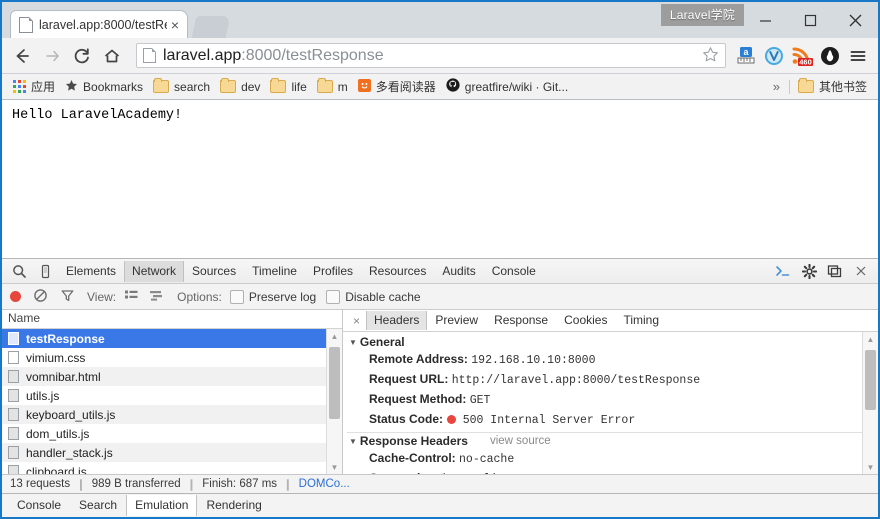 This screenshot has width=880, height=519. Describe the element at coordinates (612, 342) in the screenshot. I see `general-section-title: ▼ General` at that location.